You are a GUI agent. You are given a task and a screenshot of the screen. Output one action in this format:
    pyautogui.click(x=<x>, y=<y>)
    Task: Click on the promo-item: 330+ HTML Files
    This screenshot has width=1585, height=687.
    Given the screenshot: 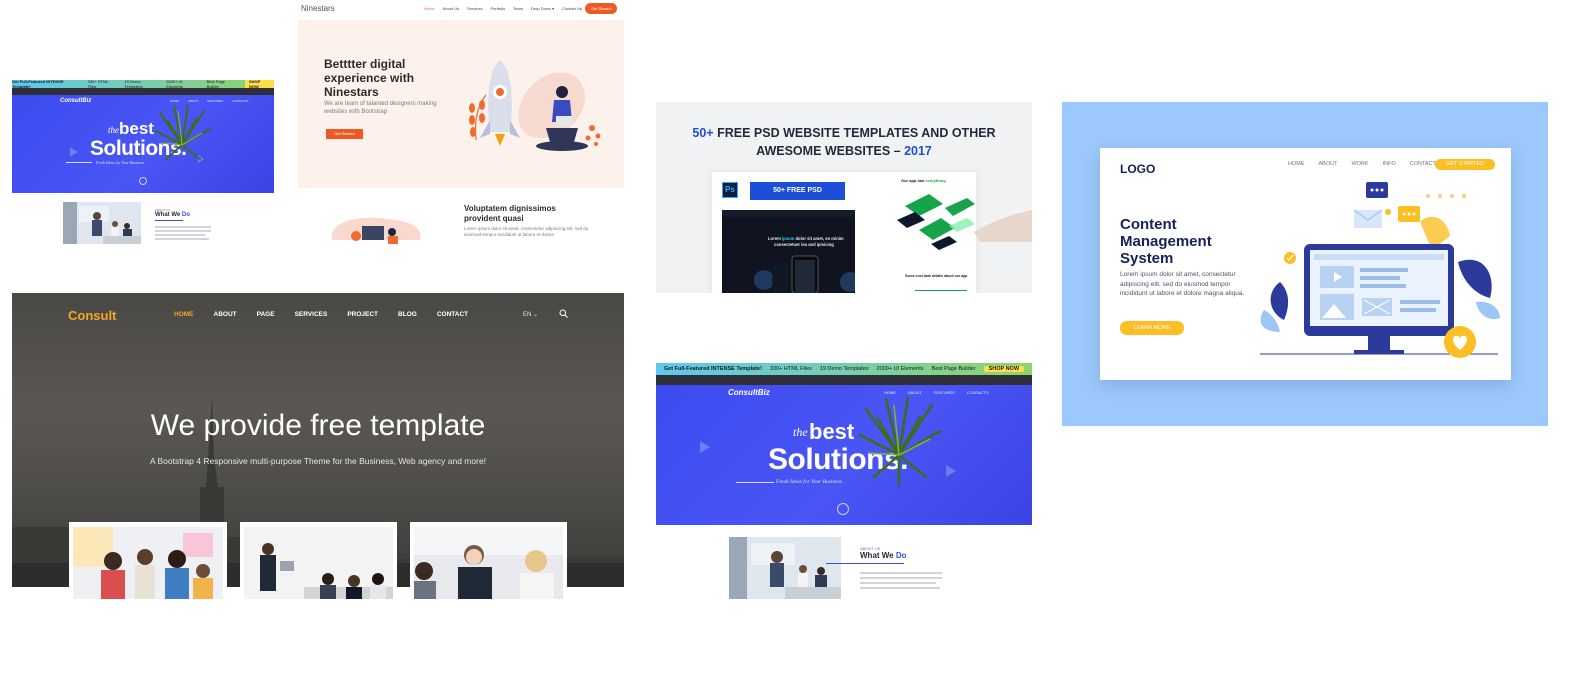 What is the action you would take?
    pyautogui.click(x=790, y=369)
    